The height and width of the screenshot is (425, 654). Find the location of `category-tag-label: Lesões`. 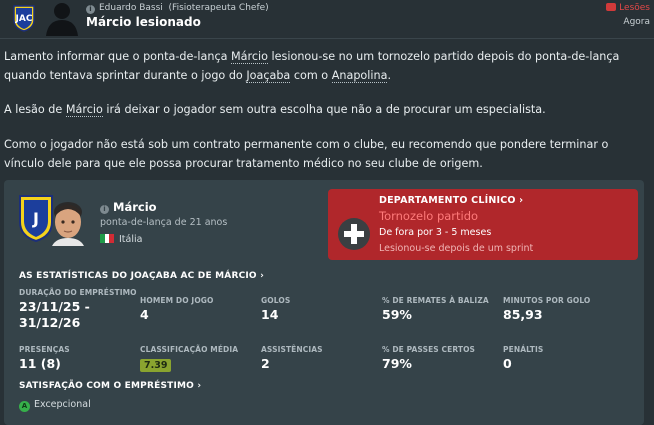

category-tag-label: Lesões is located at coordinates (634, 8).